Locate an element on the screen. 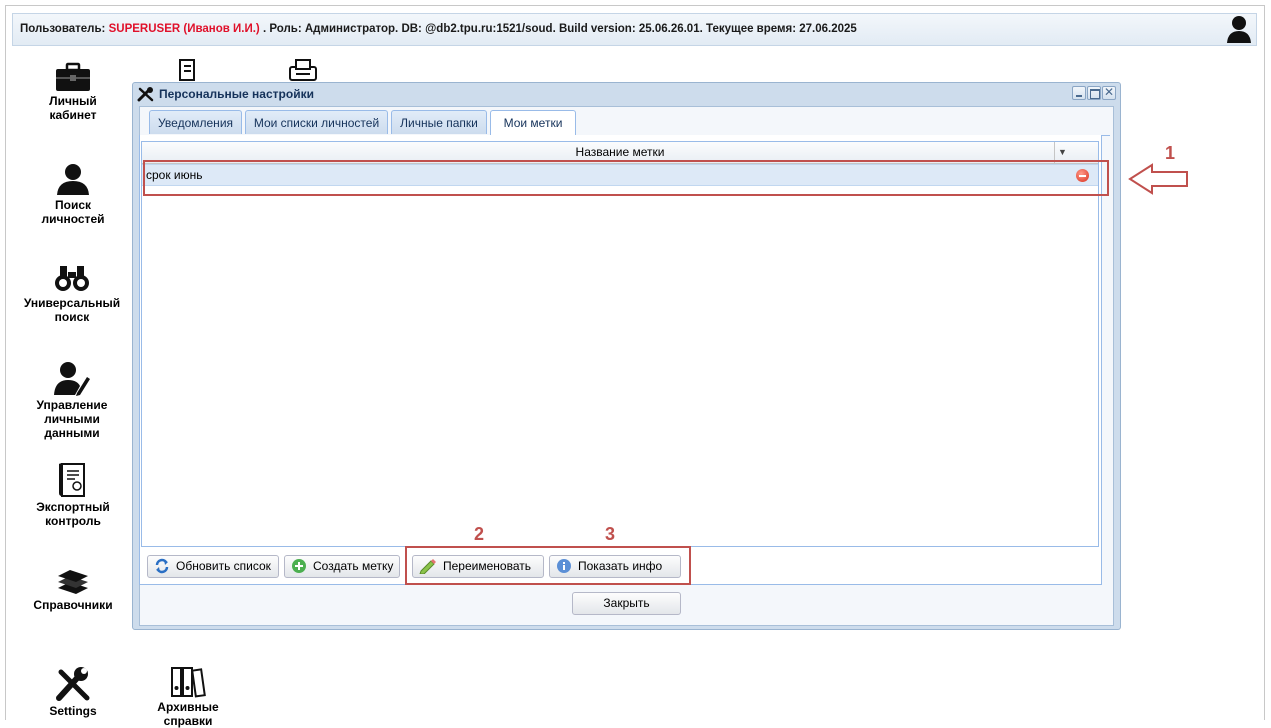 The height and width of the screenshot is (728, 1271). printer-icon is located at coordinates (303, 70).